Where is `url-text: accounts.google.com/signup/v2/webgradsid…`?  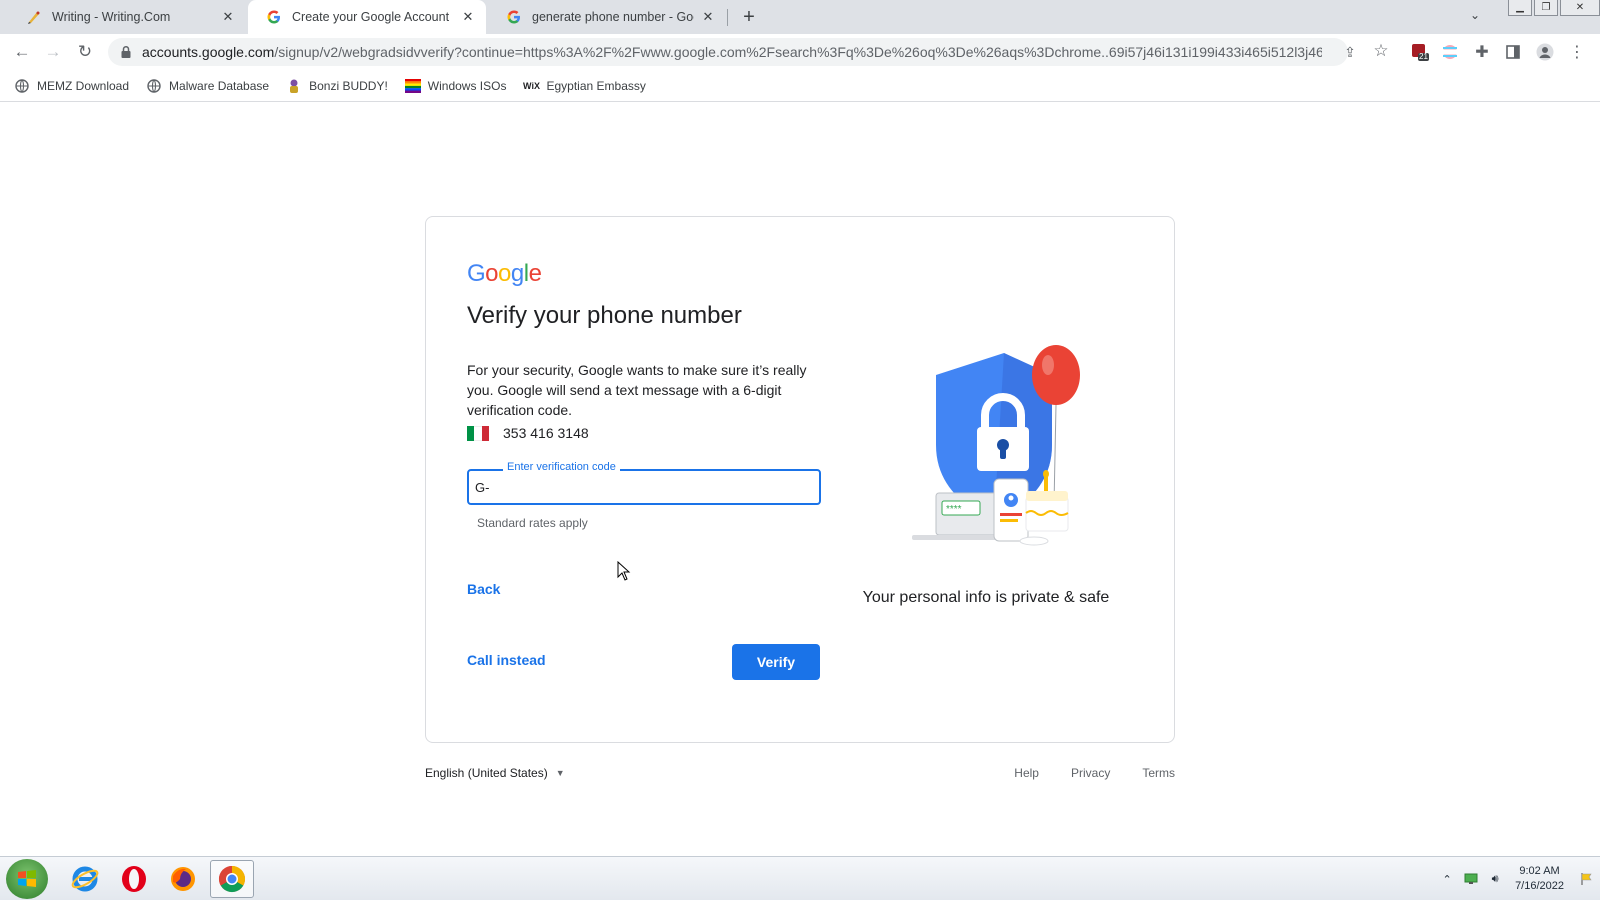
url-text: accounts.google.com/signup/v2/webgradsid… is located at coordinates (732, 52).